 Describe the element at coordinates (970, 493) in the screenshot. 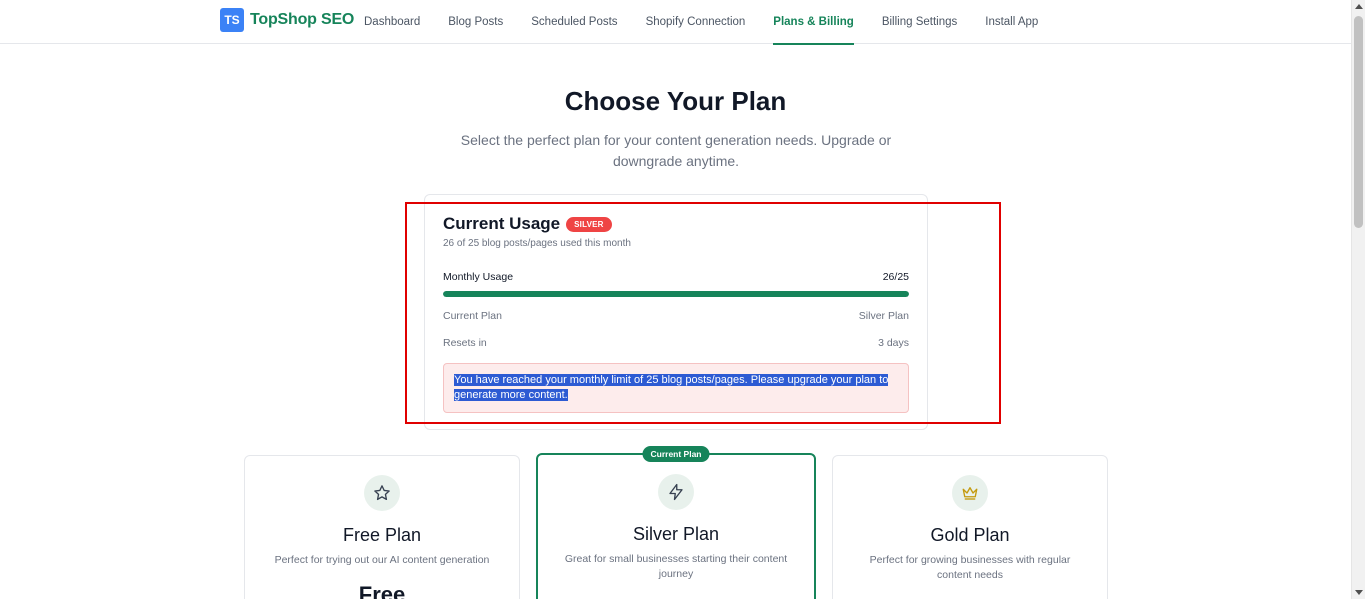

I see `crown-icon` at that location.